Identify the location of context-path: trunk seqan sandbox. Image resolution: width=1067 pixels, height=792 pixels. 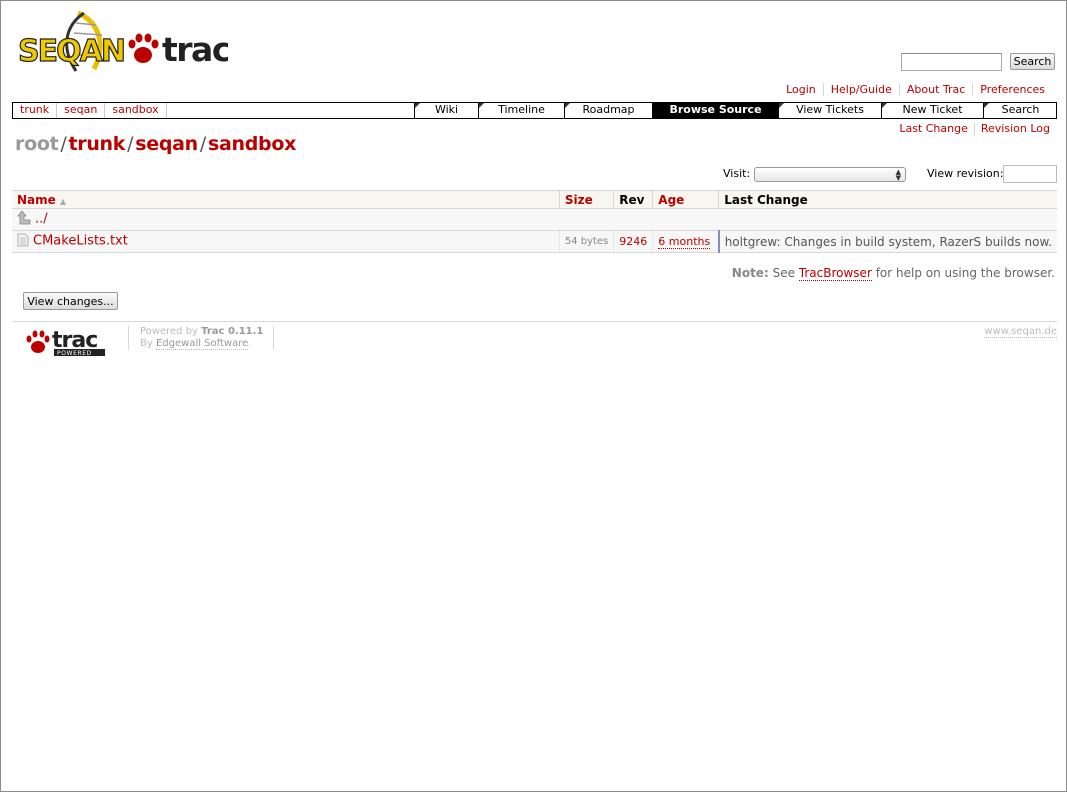
(90, 110).